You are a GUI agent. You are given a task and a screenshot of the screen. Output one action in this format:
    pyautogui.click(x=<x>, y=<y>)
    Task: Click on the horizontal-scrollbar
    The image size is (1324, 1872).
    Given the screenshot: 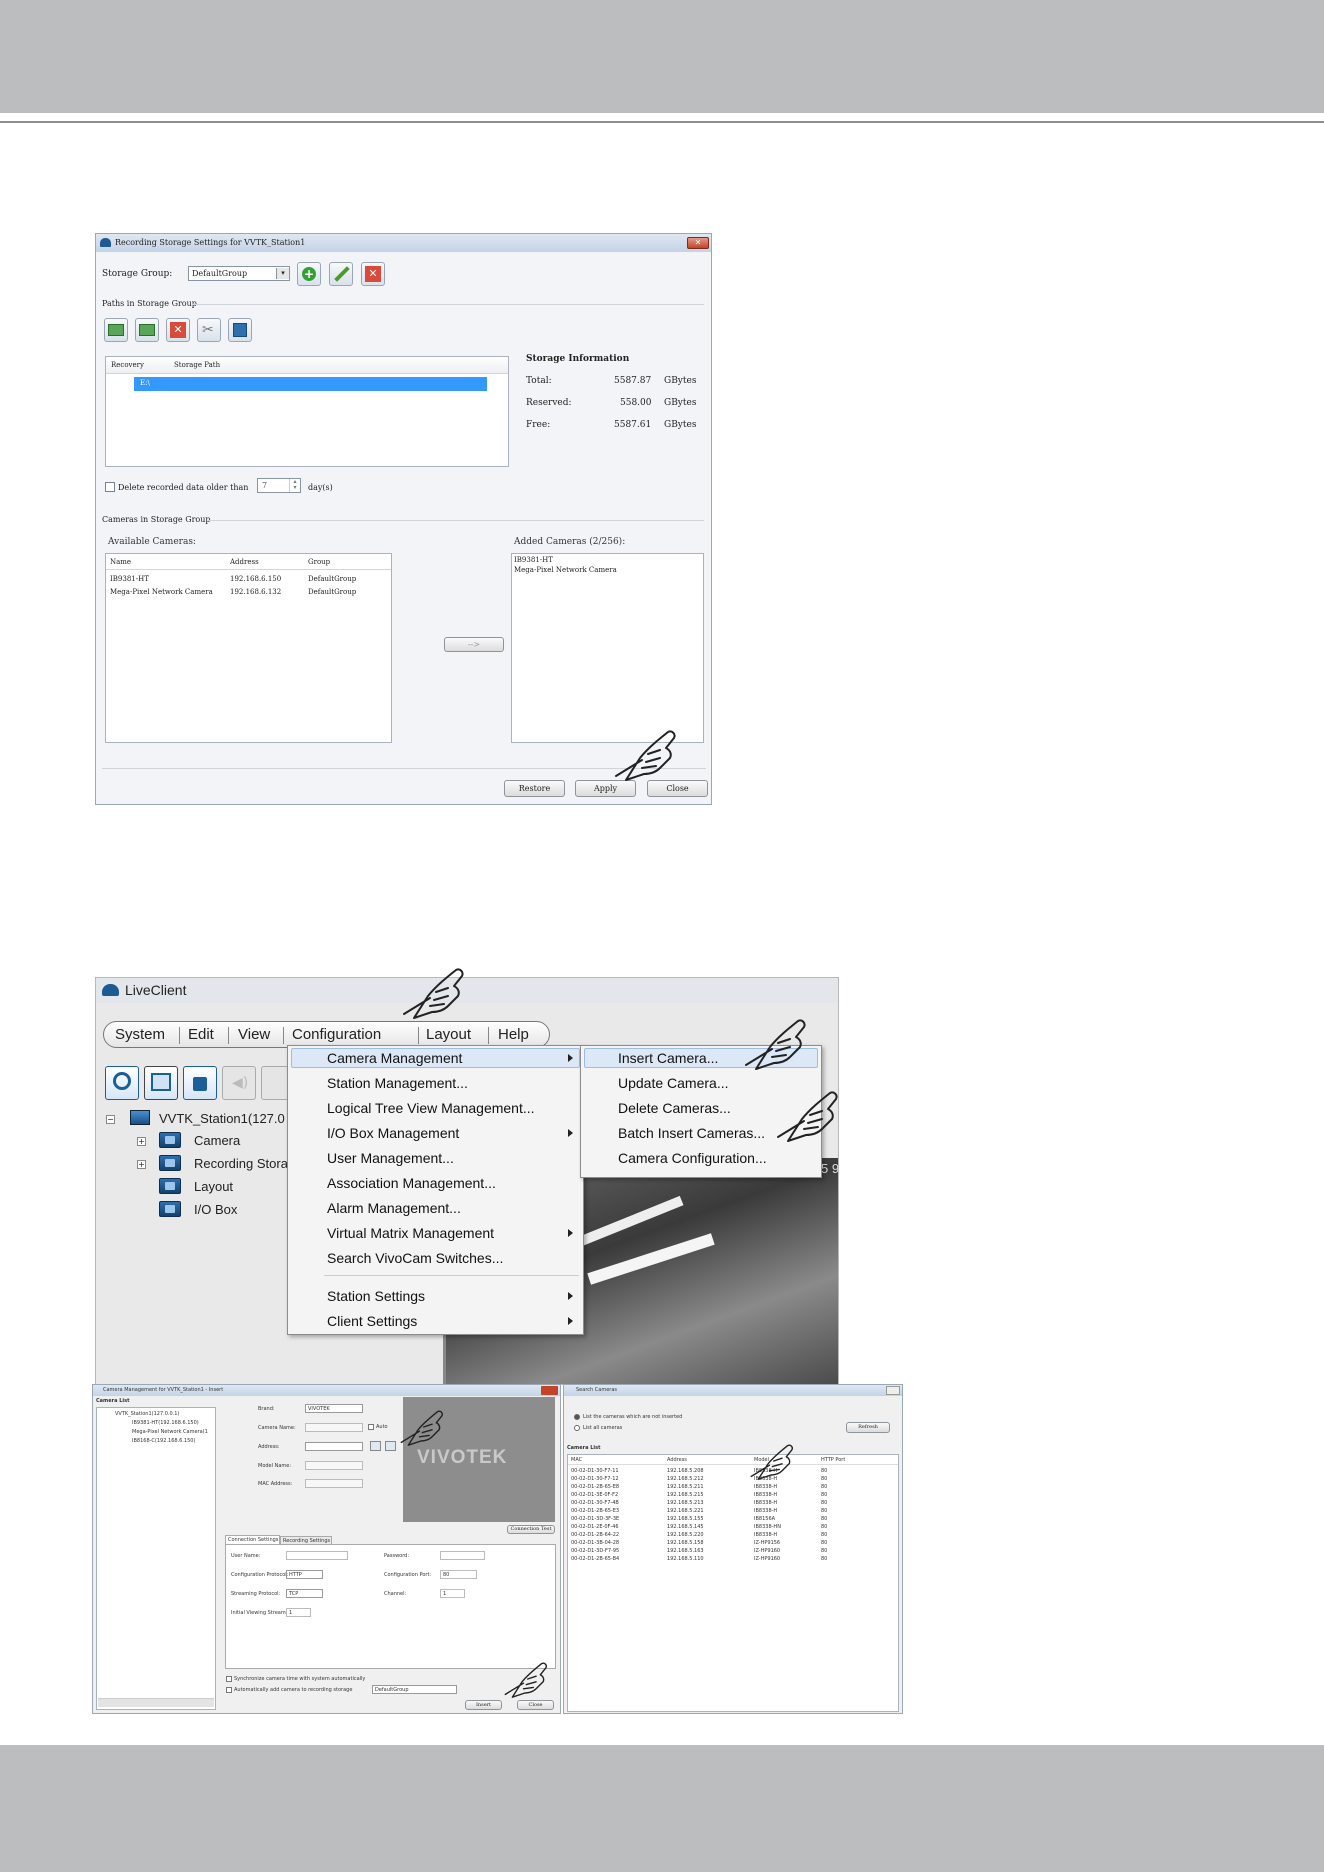 What is the action you would take?
    pyautogui.click(x=156, y=1702)
    